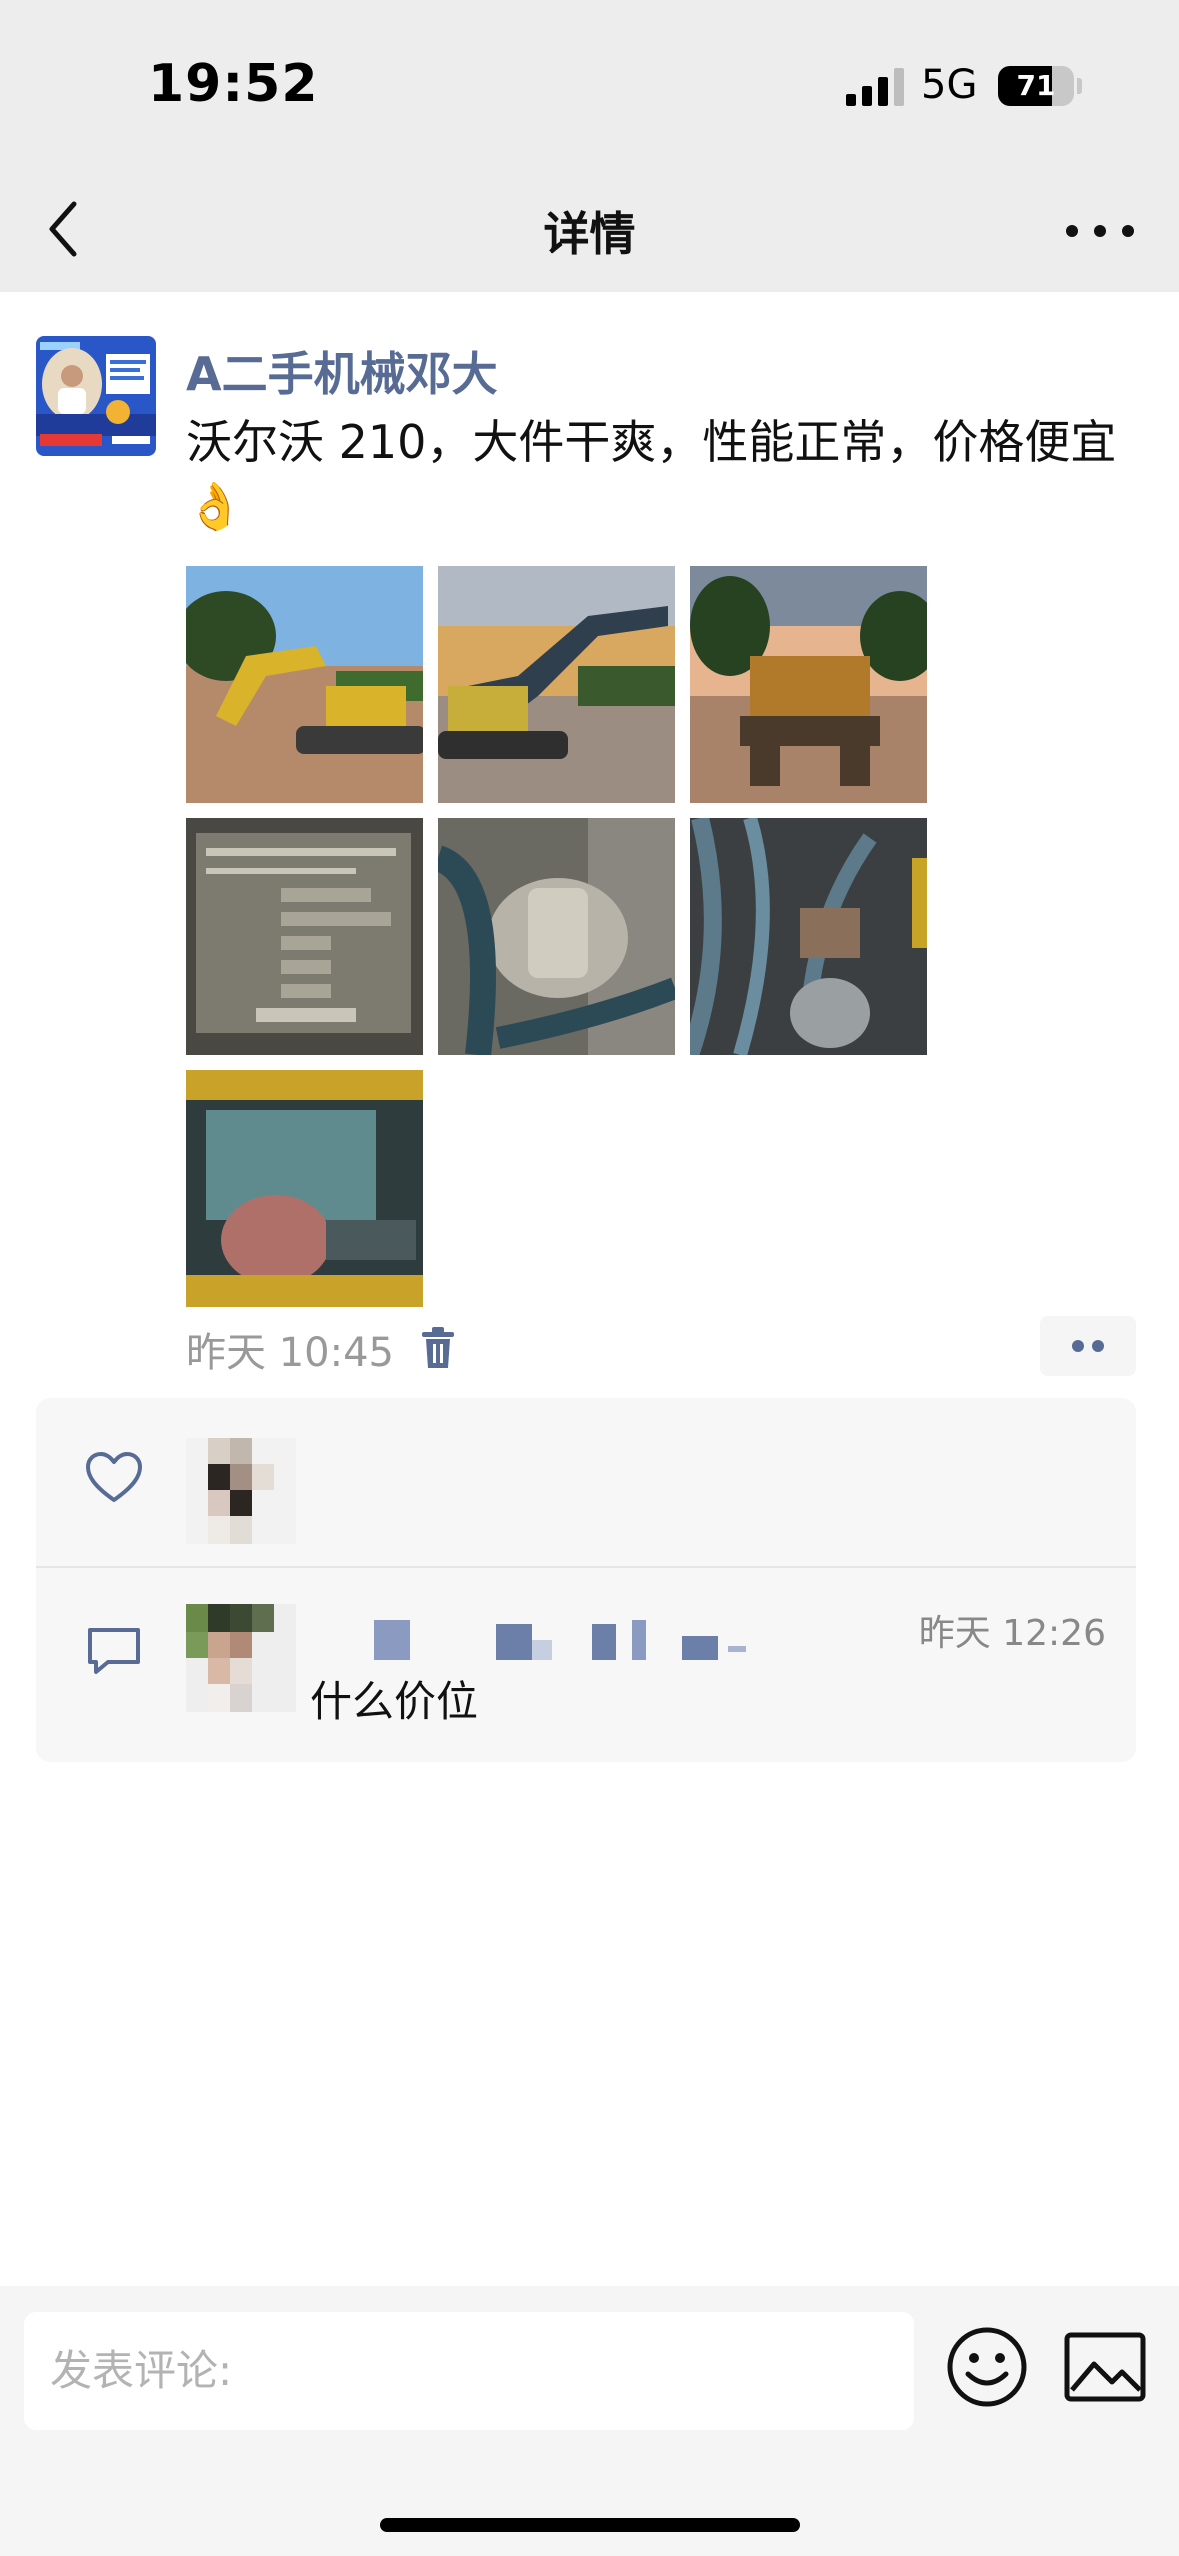 The width and height of the screenshot is (1179, 2556). Describe the element at coordinates (589, 85) in the screenshot. I see `status-bar: 19:52 5G 71` at that location.